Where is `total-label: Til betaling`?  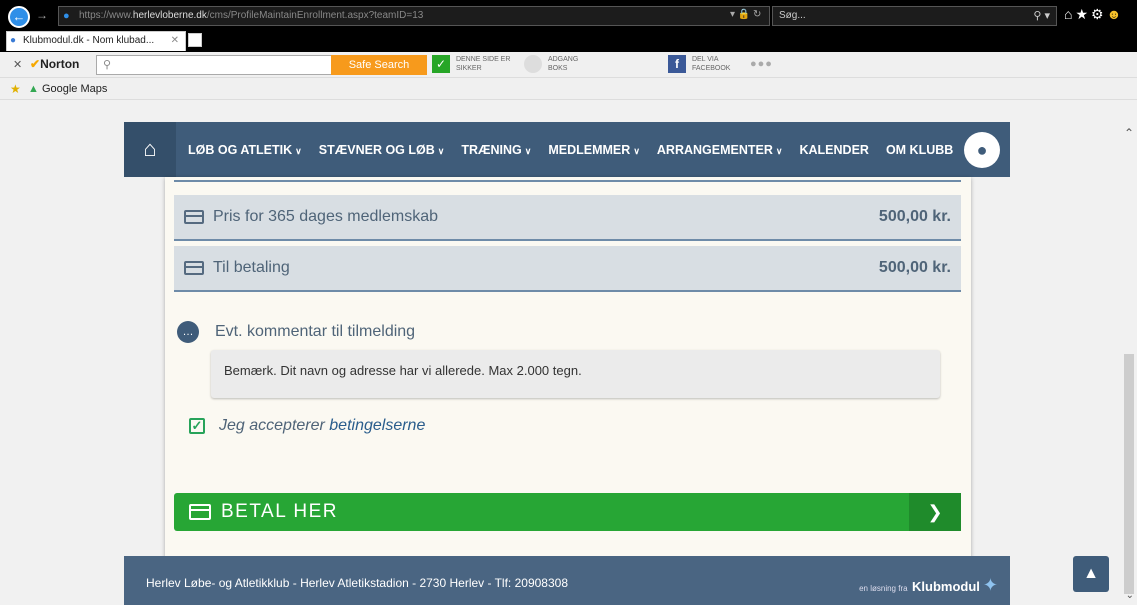 total-label: Til betaling is located at coordinates (251, 267).